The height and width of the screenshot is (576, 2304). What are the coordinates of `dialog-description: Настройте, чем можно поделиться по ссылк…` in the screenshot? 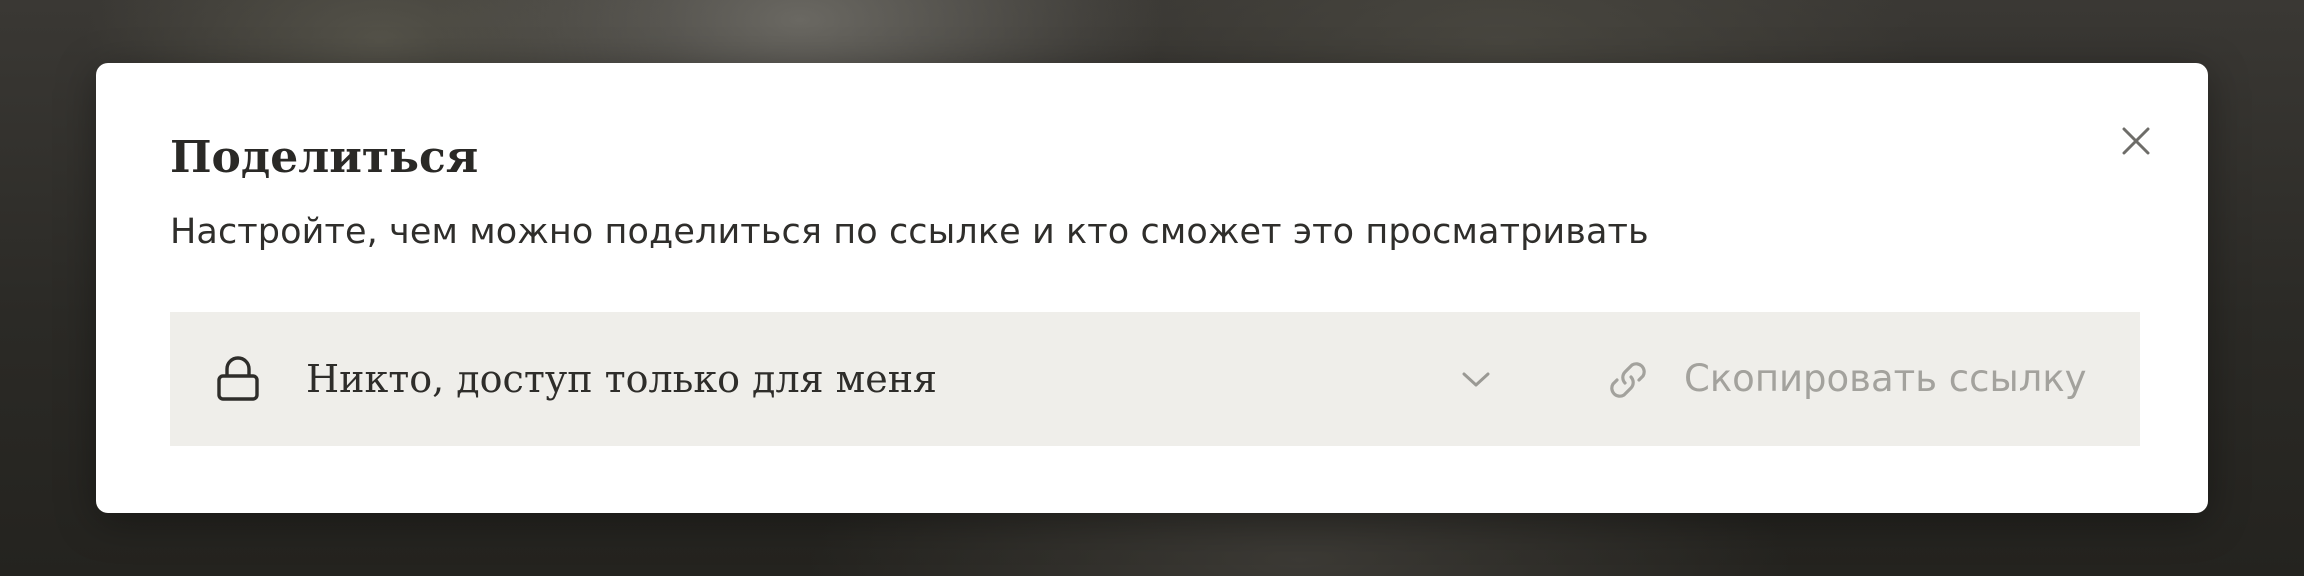 It's located at (909, 232).